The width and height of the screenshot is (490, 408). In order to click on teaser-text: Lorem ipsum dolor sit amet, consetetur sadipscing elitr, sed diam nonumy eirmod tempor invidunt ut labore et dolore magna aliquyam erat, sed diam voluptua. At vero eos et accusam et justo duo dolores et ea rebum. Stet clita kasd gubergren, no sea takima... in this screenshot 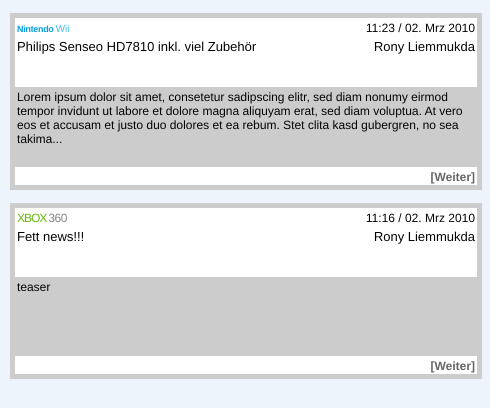, I will do `click(240, 118)`.